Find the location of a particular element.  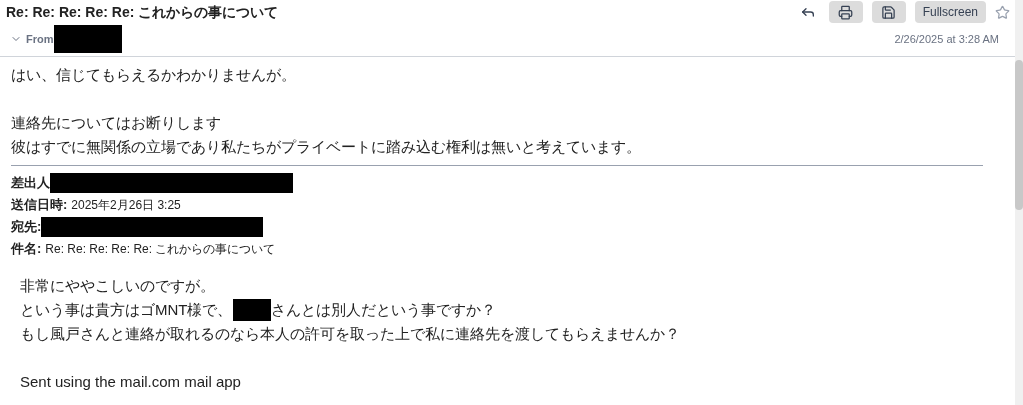

message-text: 彼はすでに無関係の立場であり私たちがプライベートに踏み込む権利は無いと考えています。 is located at coordinates (326, 146).